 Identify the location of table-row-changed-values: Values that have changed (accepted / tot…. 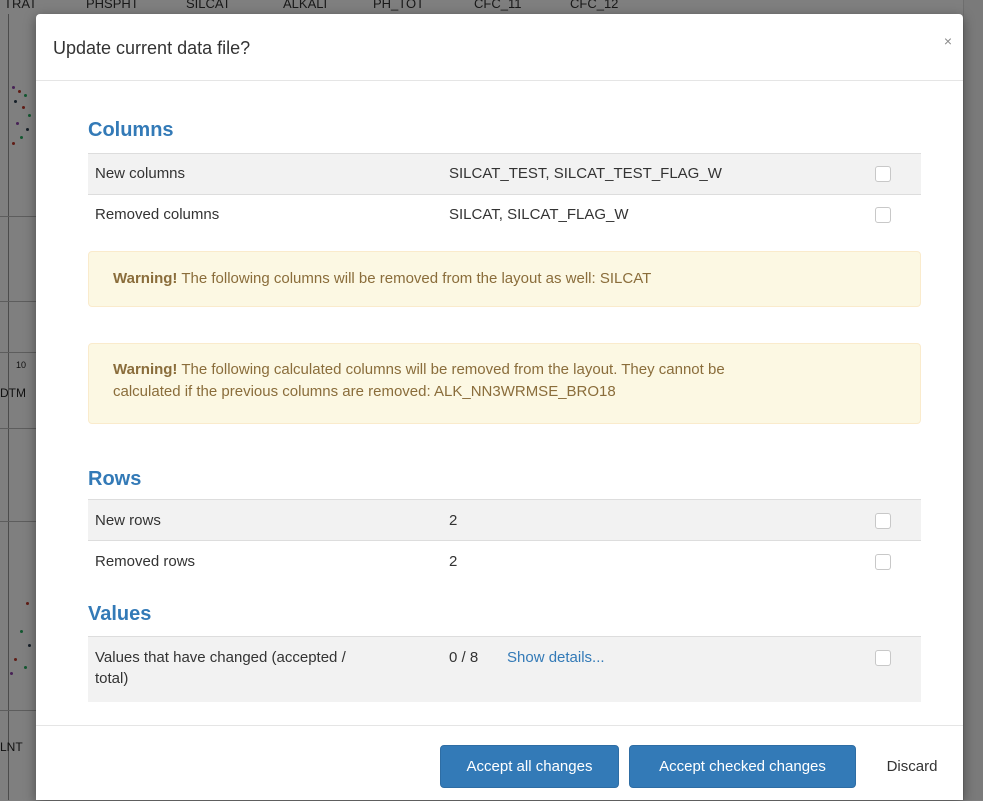
(504, 669).